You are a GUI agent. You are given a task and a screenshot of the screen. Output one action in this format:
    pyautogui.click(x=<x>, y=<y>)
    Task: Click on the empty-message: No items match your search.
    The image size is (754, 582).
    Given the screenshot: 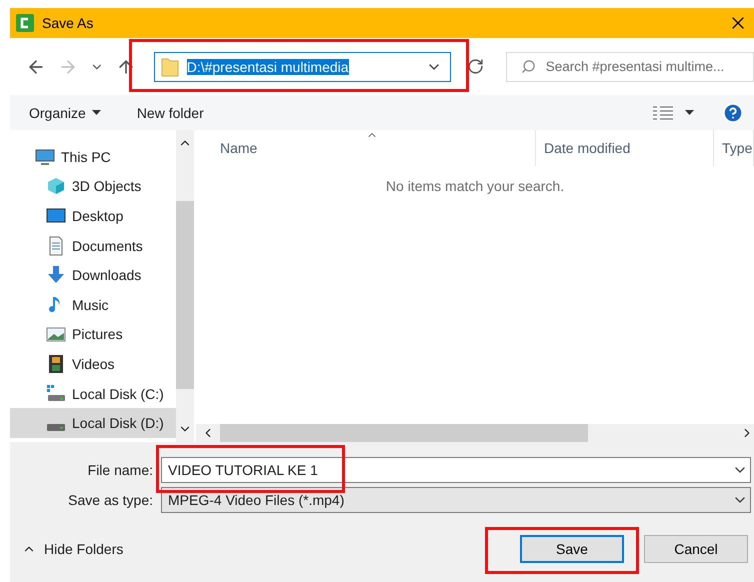 What is the action you would take?
    pyautogui.click(x=475, y=186)
    